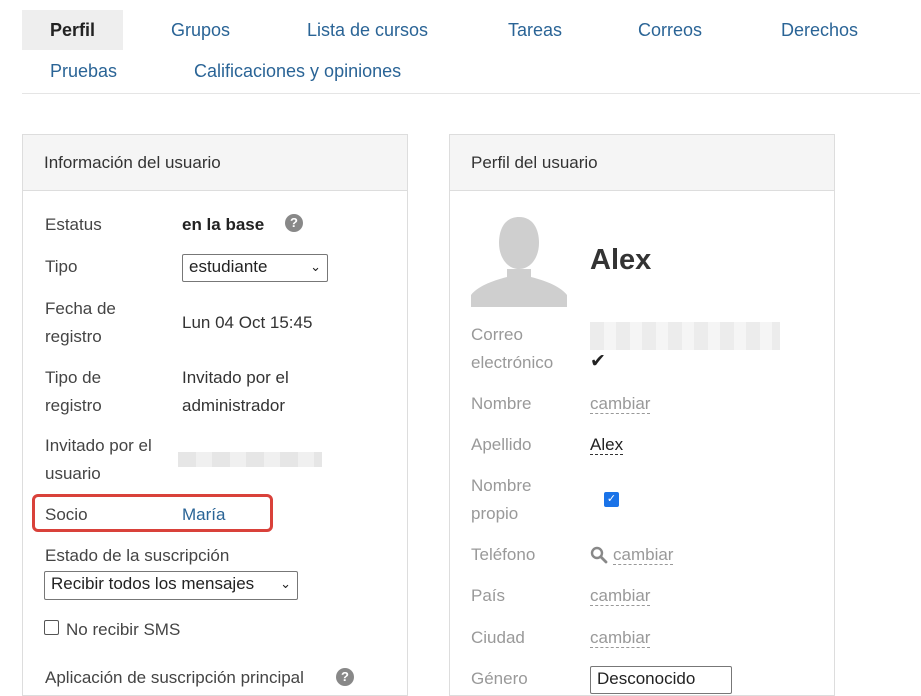 The height and width of the screenshot is (696, 921). Describe the element at coordinates (498, 637) in the screenshot. I see `city-label: Ciudad` at that location.